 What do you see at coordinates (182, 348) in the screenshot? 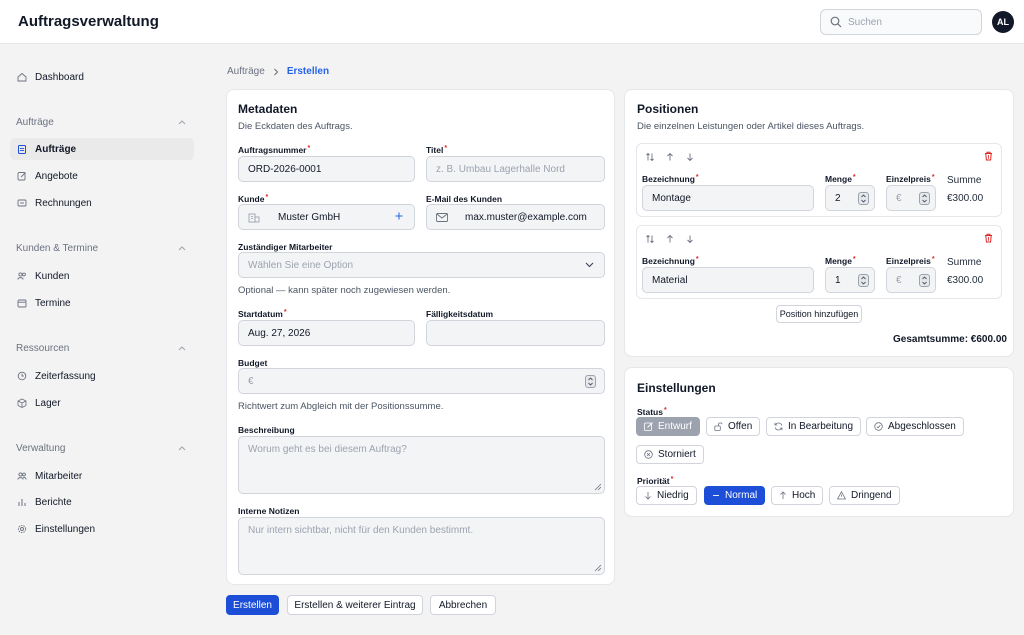
I see `chevron-up-icon` at bounding box center [182, 348].